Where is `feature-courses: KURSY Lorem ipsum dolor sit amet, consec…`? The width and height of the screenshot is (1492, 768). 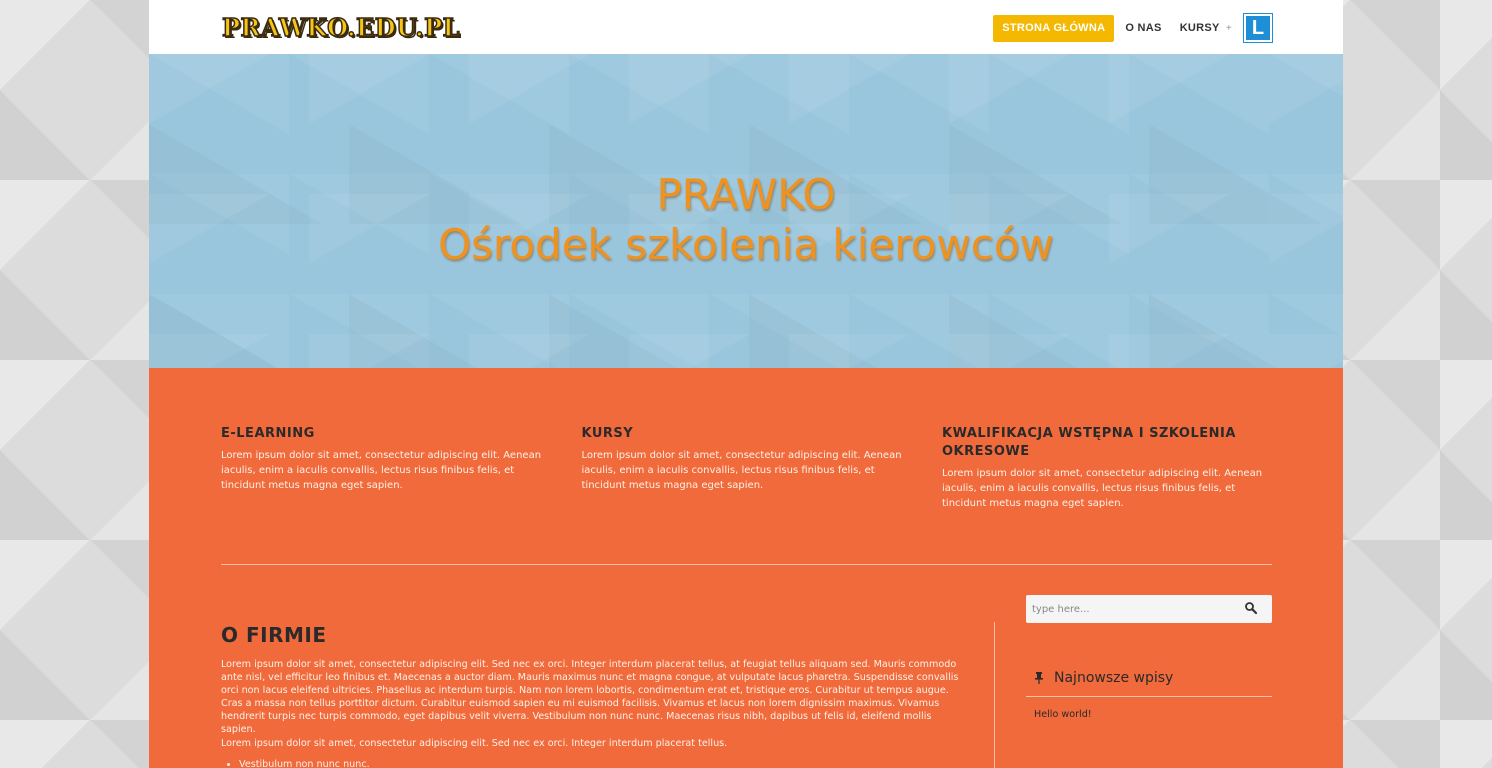
feature-courses: KURSY Lorem ipsum dolor sit amet, consec… is located at coordinates (747, 468).